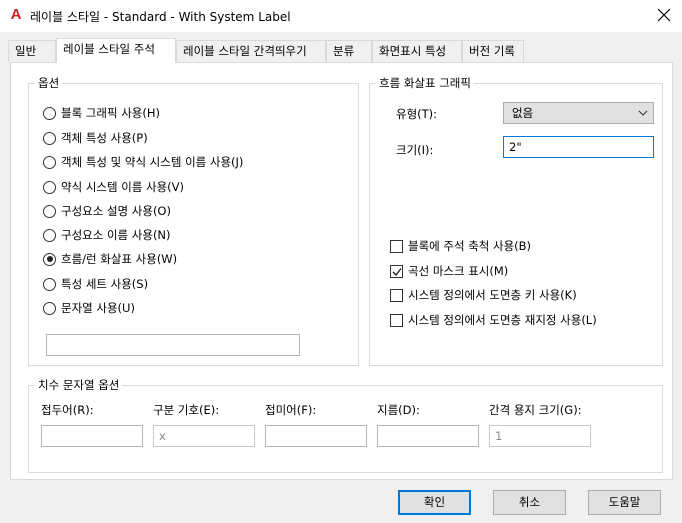 The height and width of the screenshot is (523, 682). What do you see at coordinates (79, 385) in the screenshot?
I see `dimension-group-title: 치수 문자열 옵션` at bounding box center [79, 385].